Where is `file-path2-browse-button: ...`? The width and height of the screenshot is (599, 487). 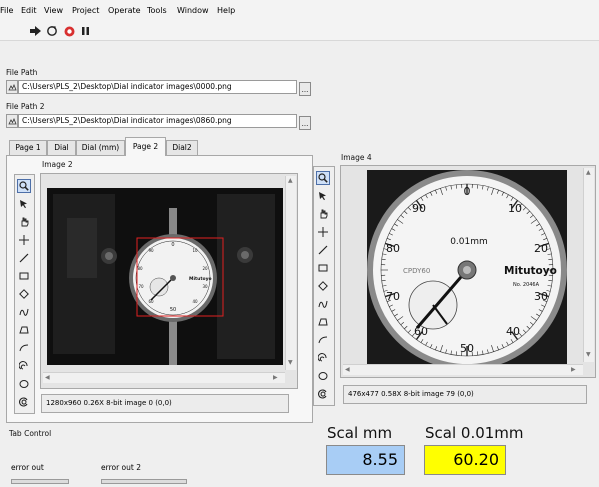 file-path2-browse-button: ... is located at coordinates (305, 123).